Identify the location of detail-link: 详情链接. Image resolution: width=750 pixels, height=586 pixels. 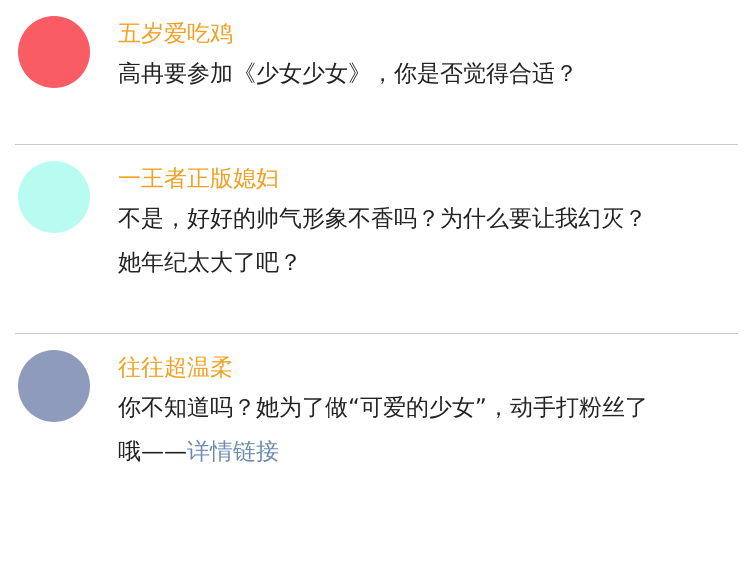
(233, 452).